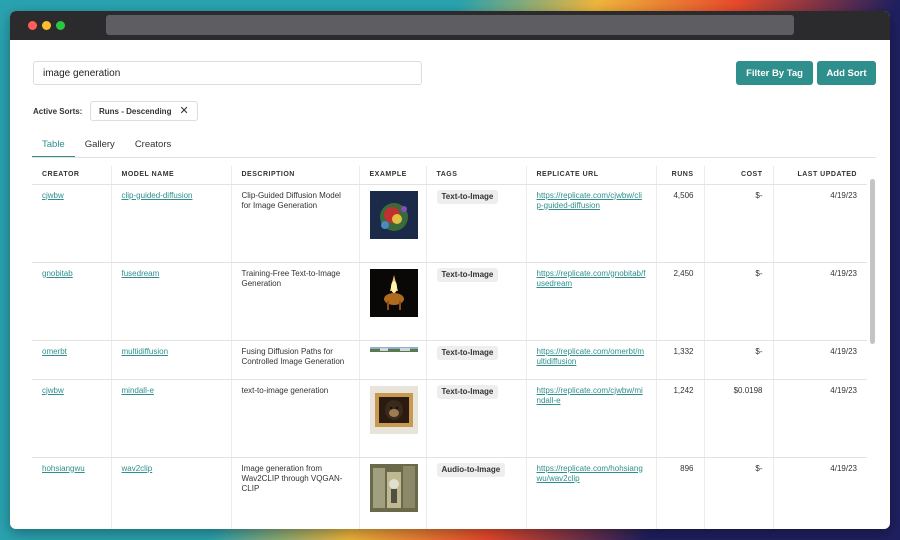 This screenshot has width=900, height=540. What do you see at coordinates (58, 111) in the screenshot?
I see `active-sorts-label: Active Sorts:` at bounding box center [58, 111].